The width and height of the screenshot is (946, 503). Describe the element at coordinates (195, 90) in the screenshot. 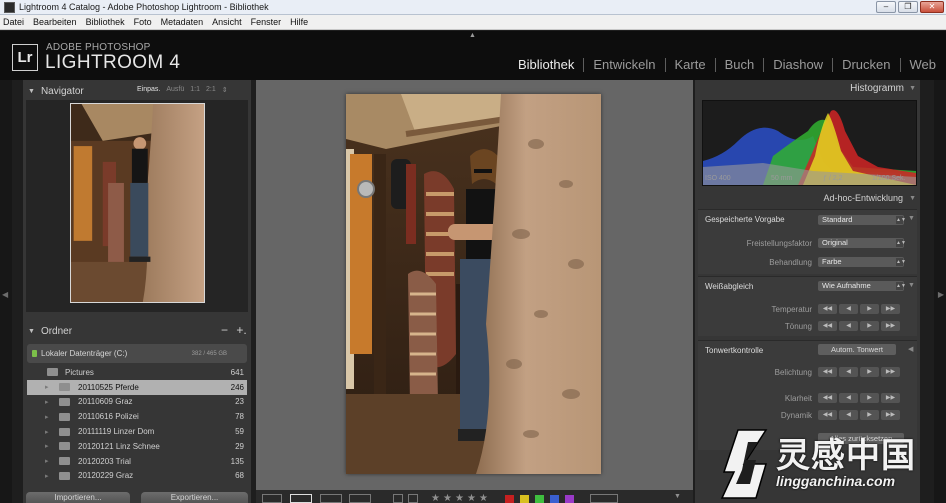

I see `zoom-1-1: 1:1` at that location.